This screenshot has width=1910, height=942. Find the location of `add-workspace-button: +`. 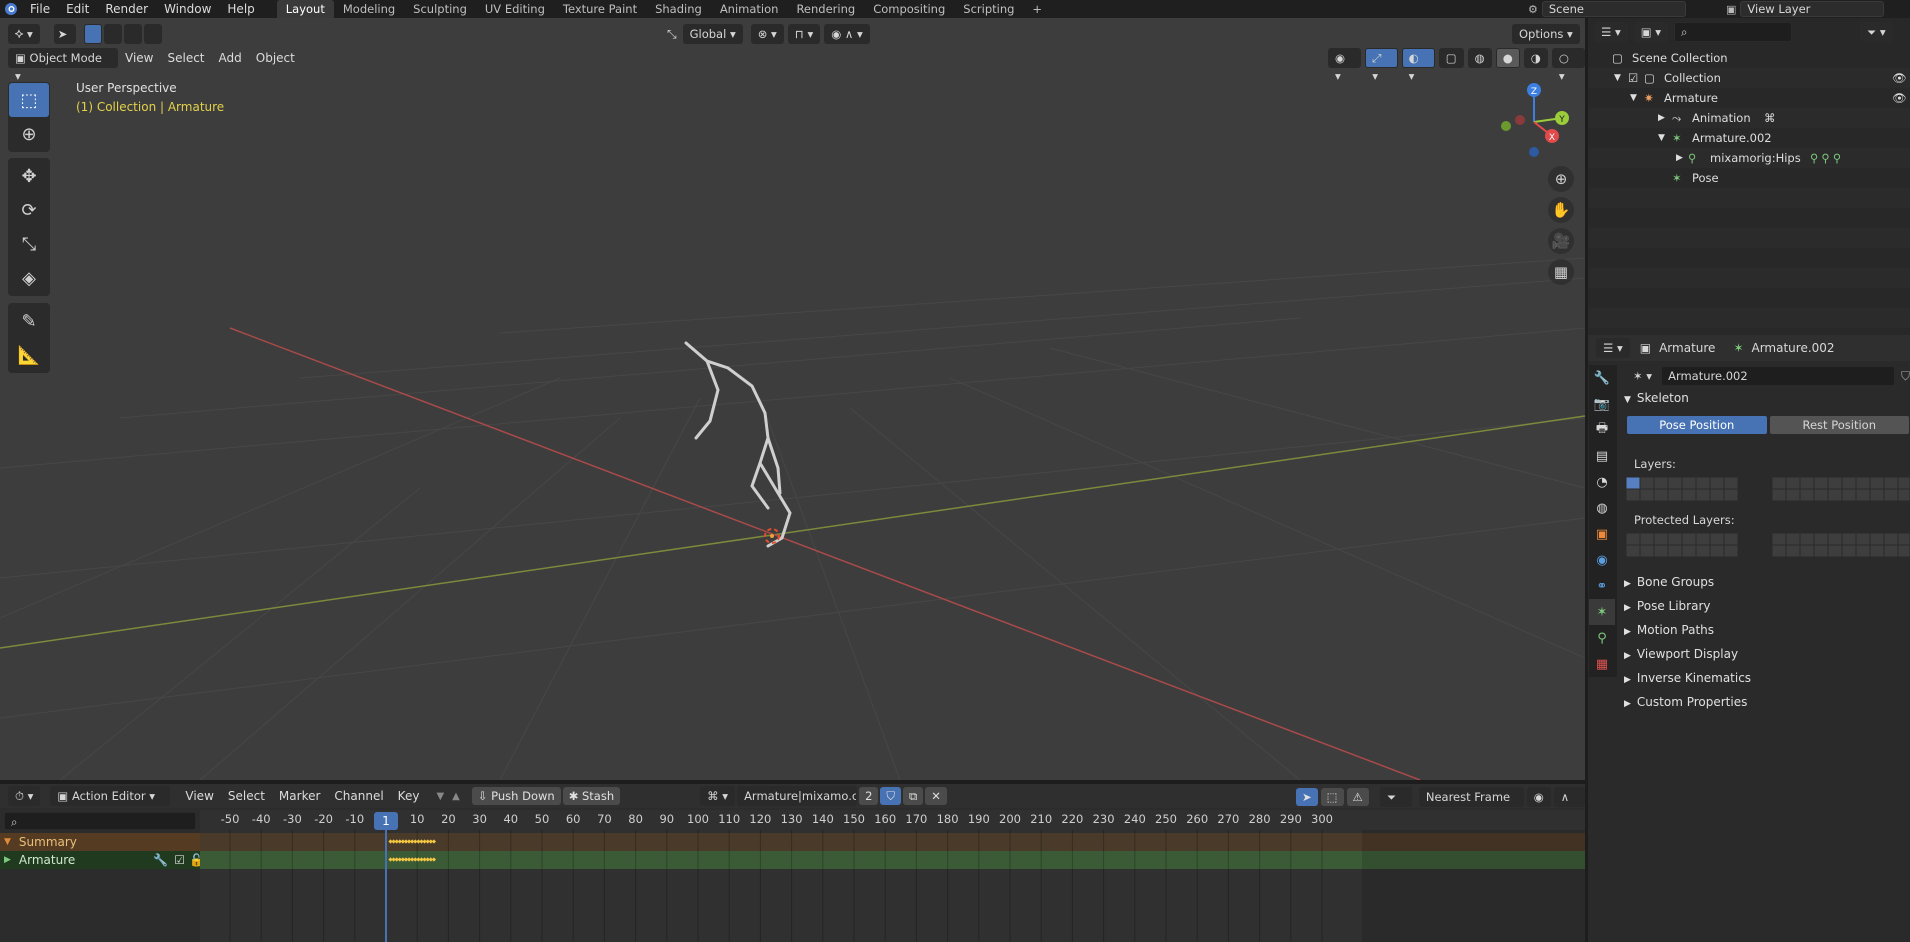

add-workspace-button: + is located at coordinates (1037, 9).